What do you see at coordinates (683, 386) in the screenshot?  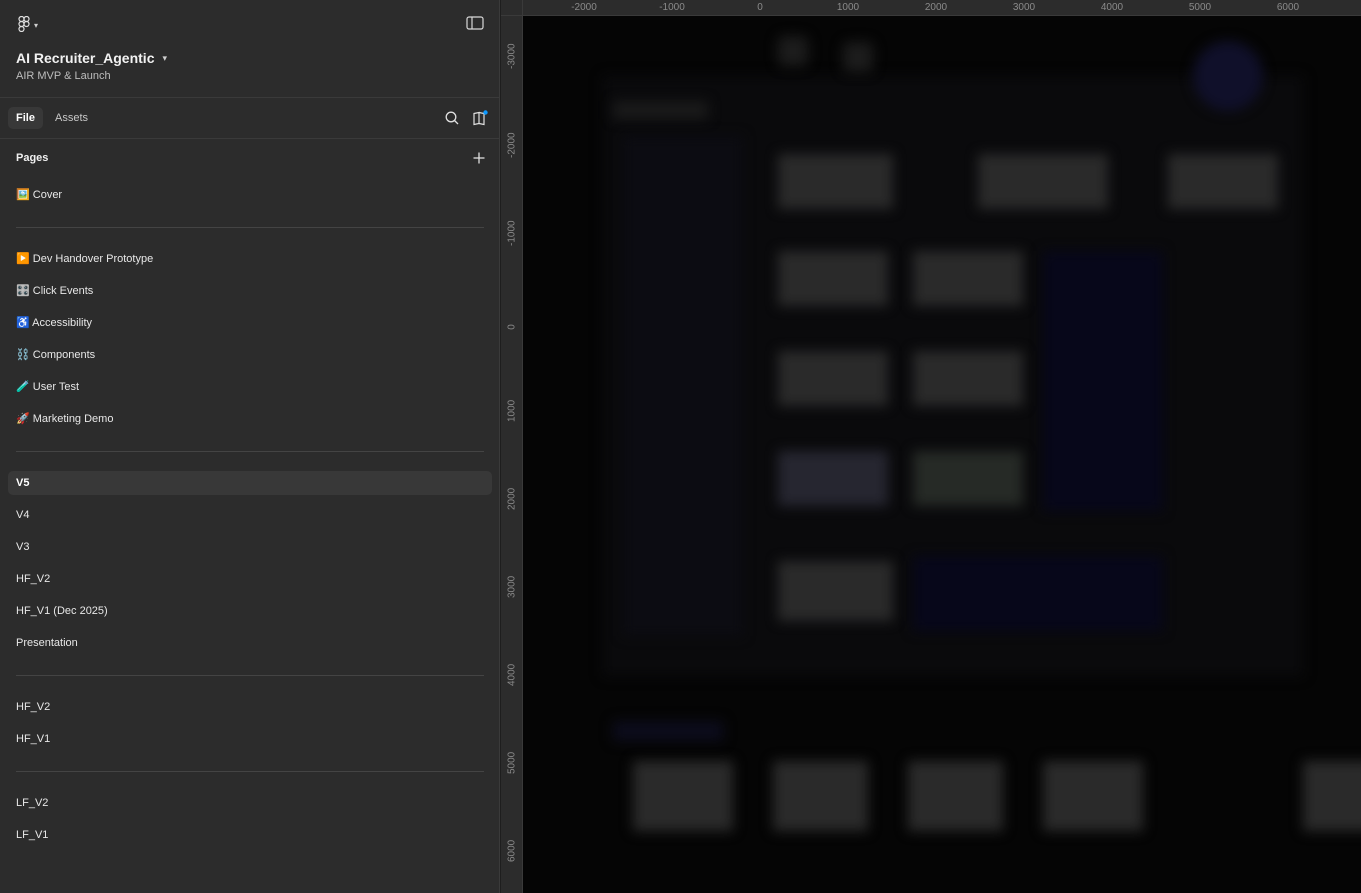 I see `canvas-sidebar-shape` at bounding box center [683, 386].